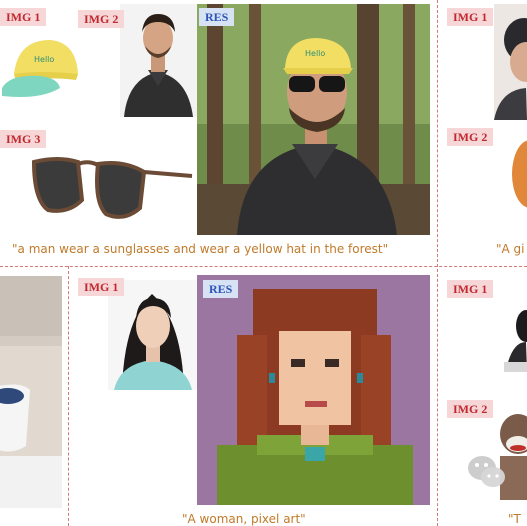 The width and height of the screenshot is (527, 526). Describe the element at coordinates (515, 336) in the screenshot. I see `img-dark-figure` at that location.